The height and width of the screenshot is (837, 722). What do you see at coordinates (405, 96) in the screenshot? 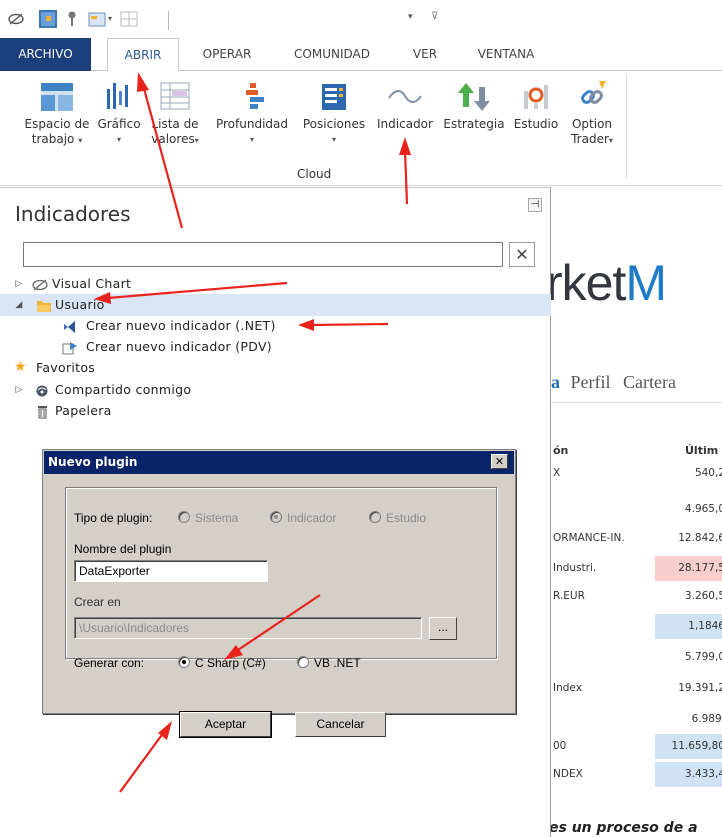
I see `indicator-wave-icon` at bounding box center [405, 96].